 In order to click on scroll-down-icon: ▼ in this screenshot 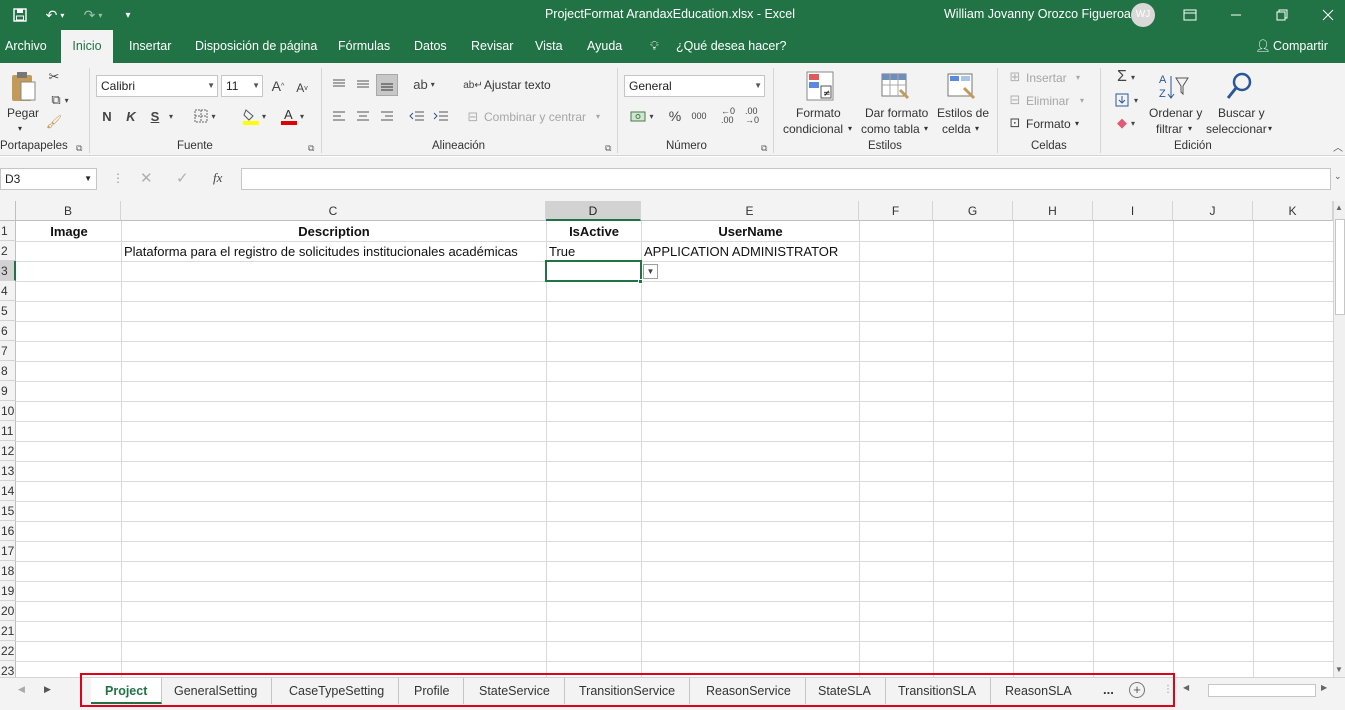, I will do `click(1339, 669)`.